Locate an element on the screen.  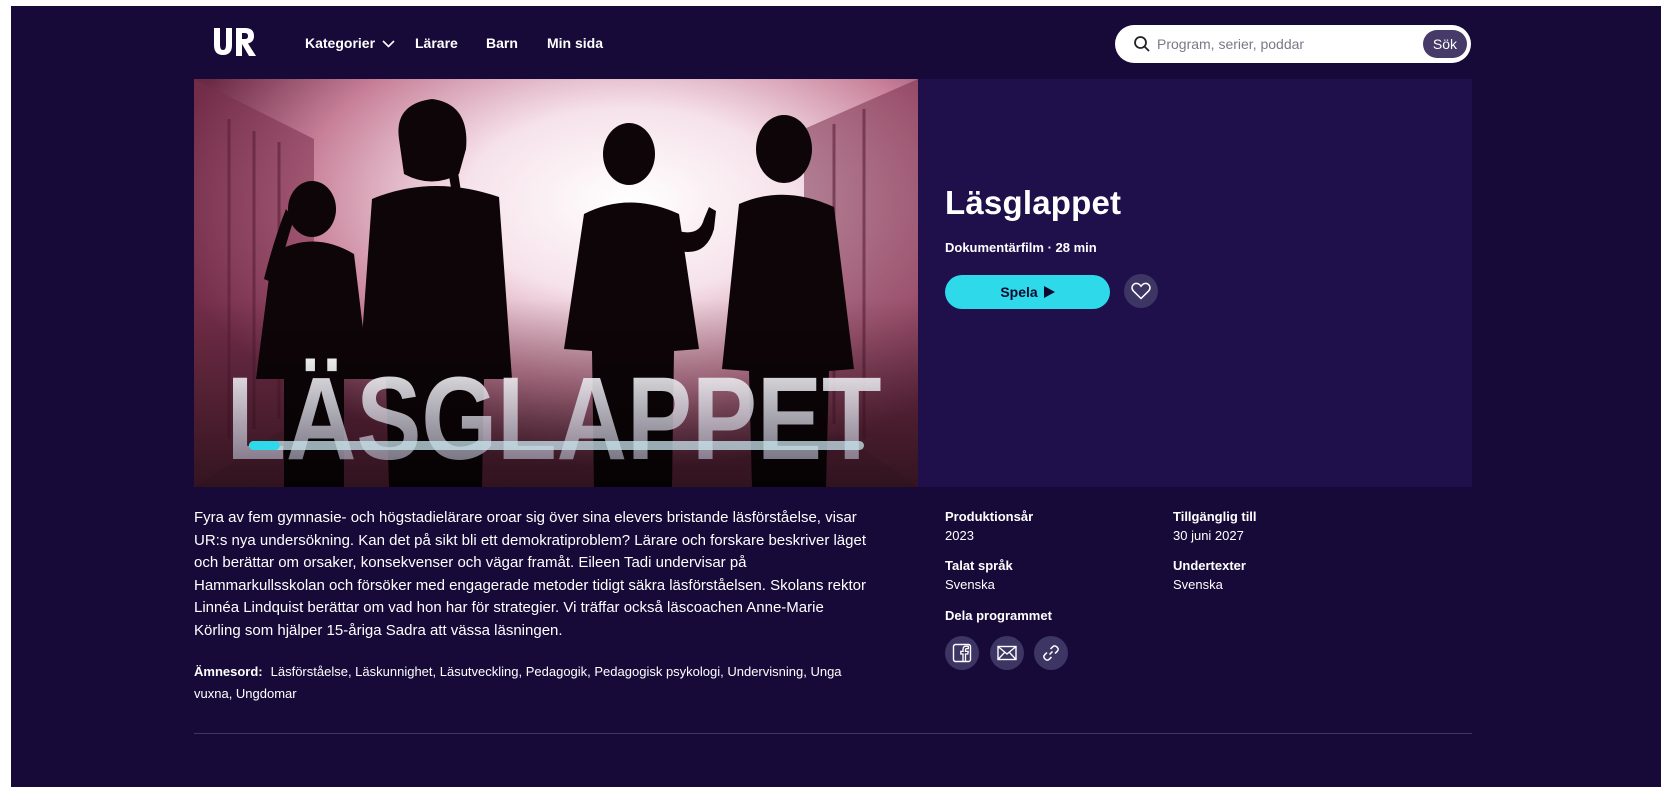
copy-link-button is located at coordinates (1051, 653).